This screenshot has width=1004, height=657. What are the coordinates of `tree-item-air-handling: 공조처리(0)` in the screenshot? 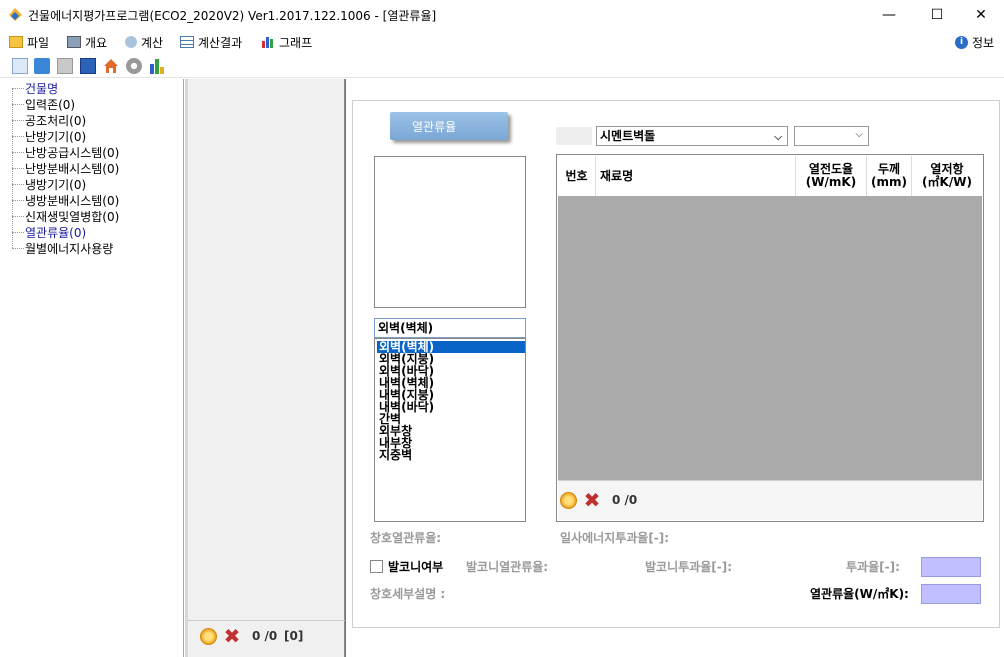 It's located at (49, 120).